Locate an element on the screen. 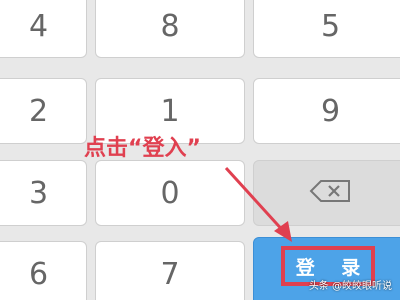 This screenshot has height=300, width=400. key-6: 6 is located at coordinates (43, 270).